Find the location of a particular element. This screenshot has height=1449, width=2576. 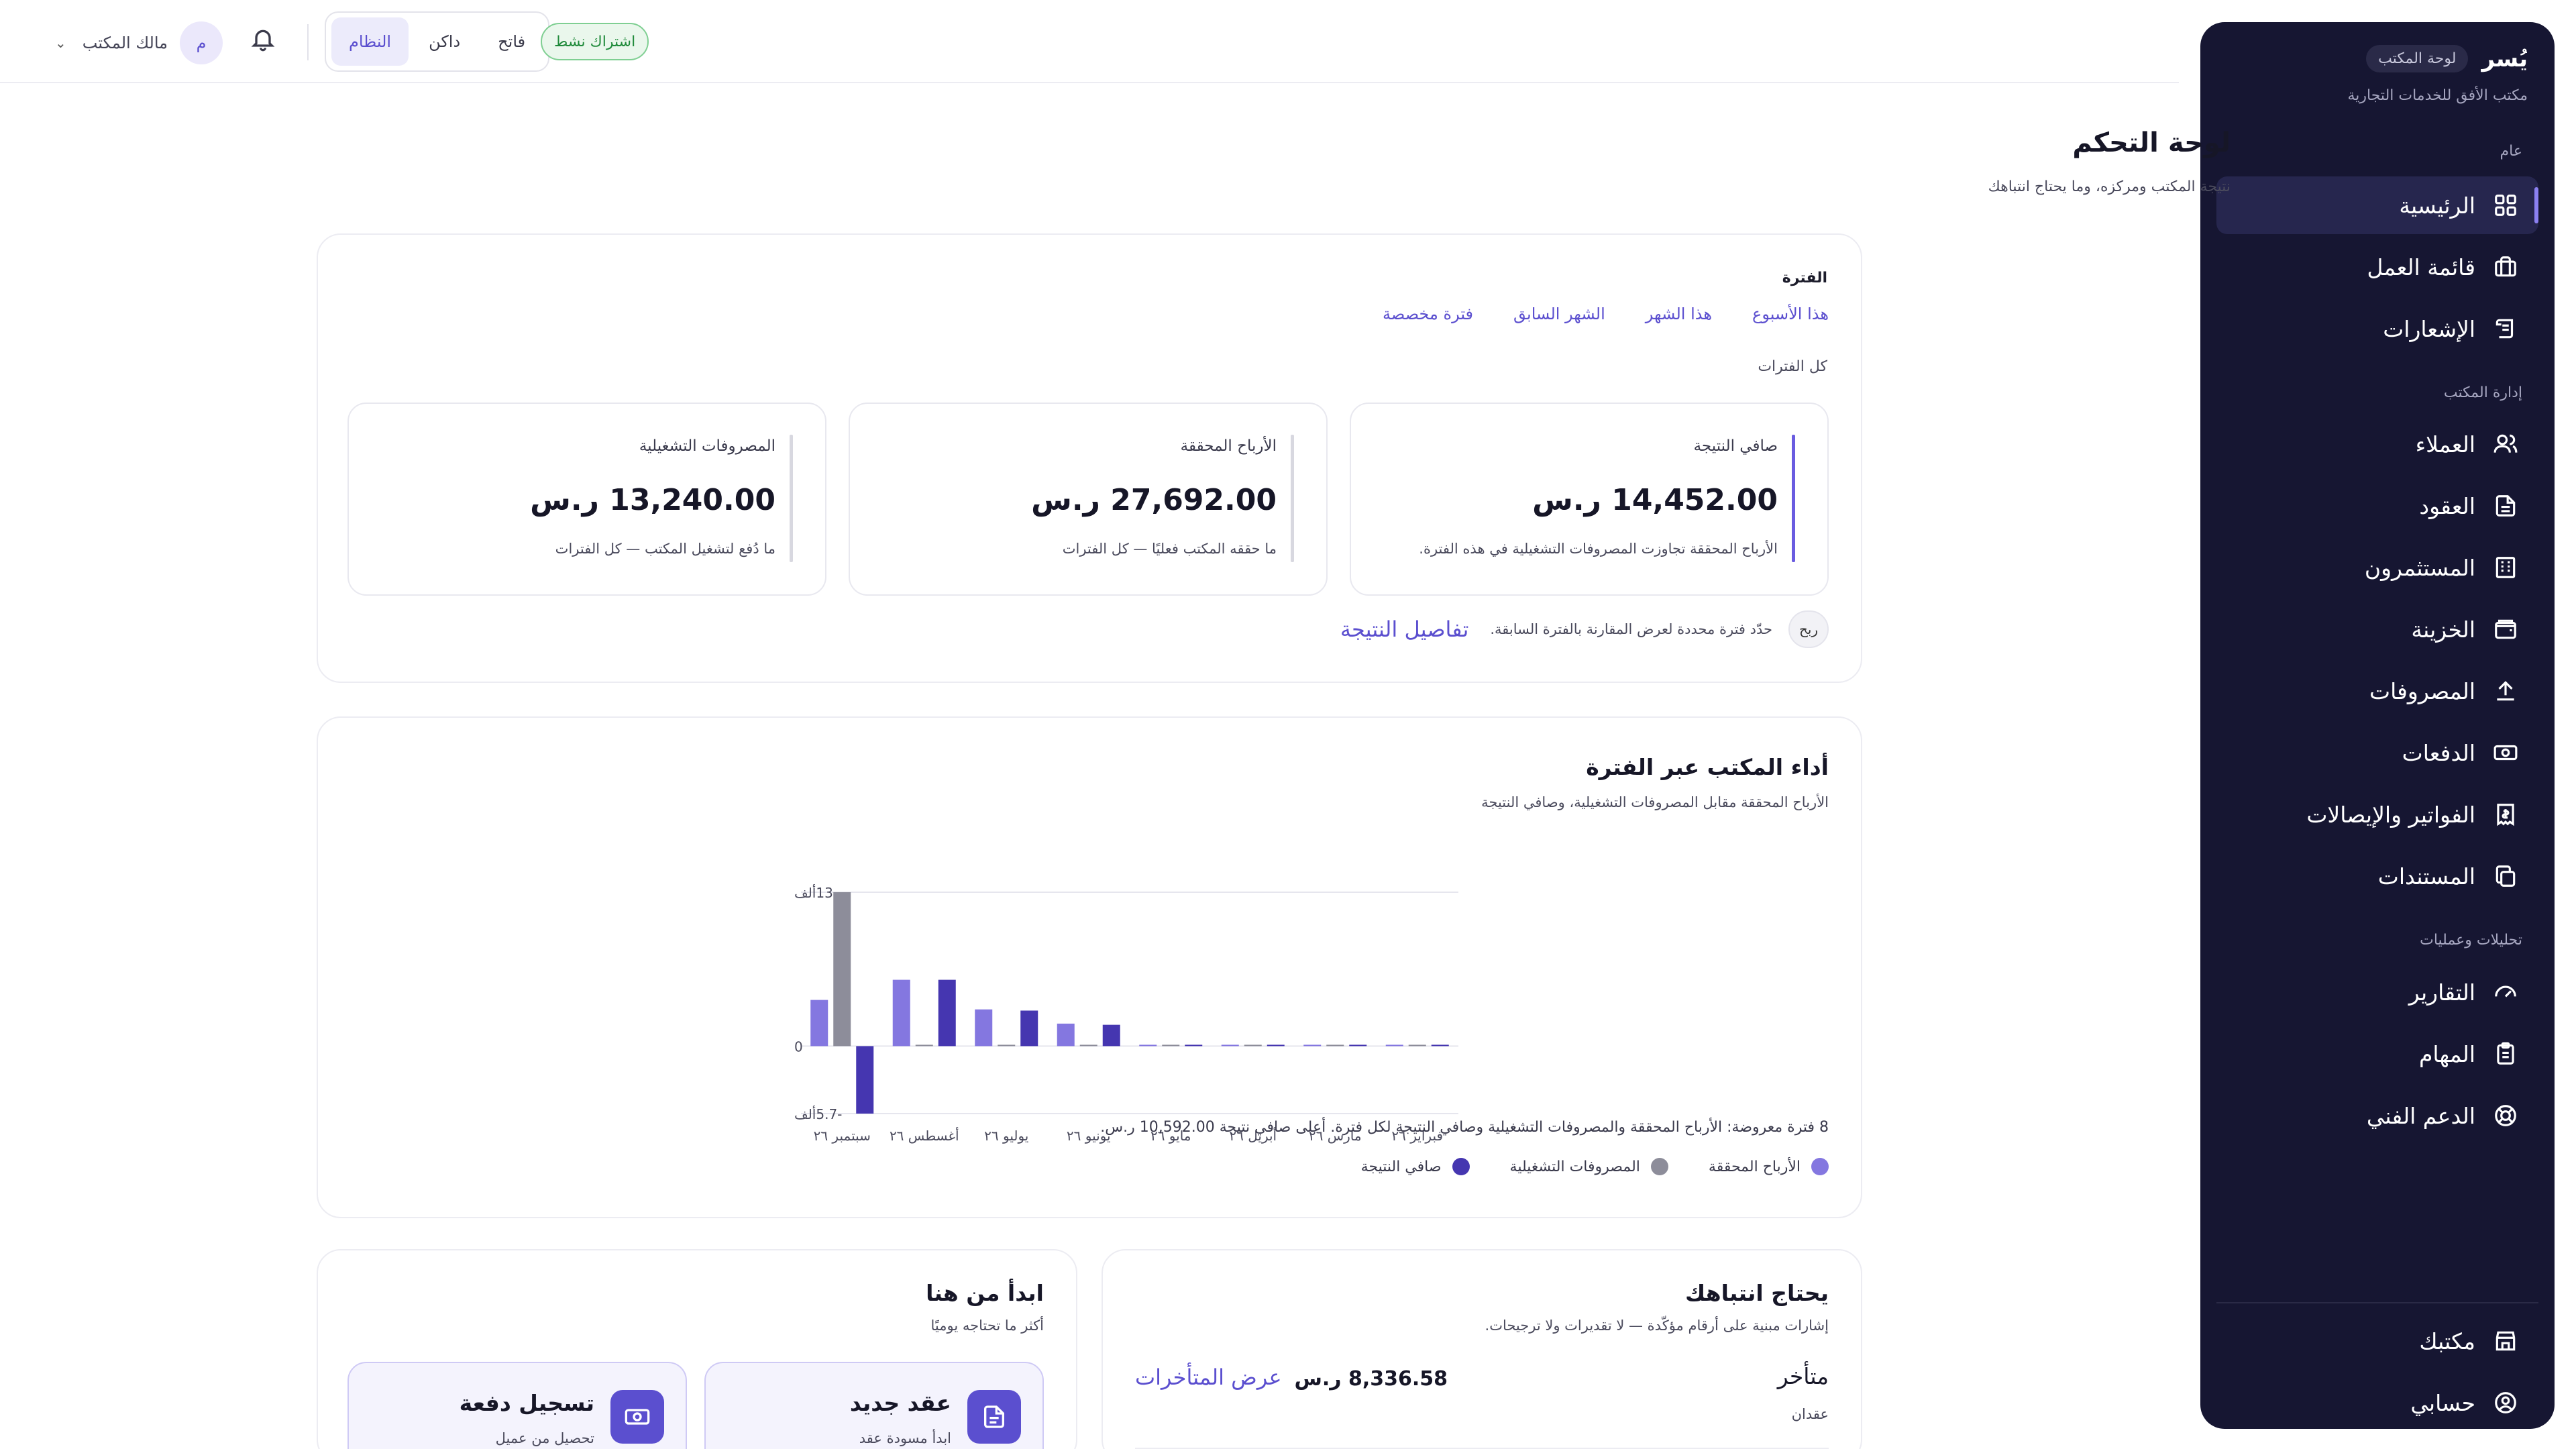

kpi-value: 27,692.00 ر.س is located at coordinates (1154, 500).